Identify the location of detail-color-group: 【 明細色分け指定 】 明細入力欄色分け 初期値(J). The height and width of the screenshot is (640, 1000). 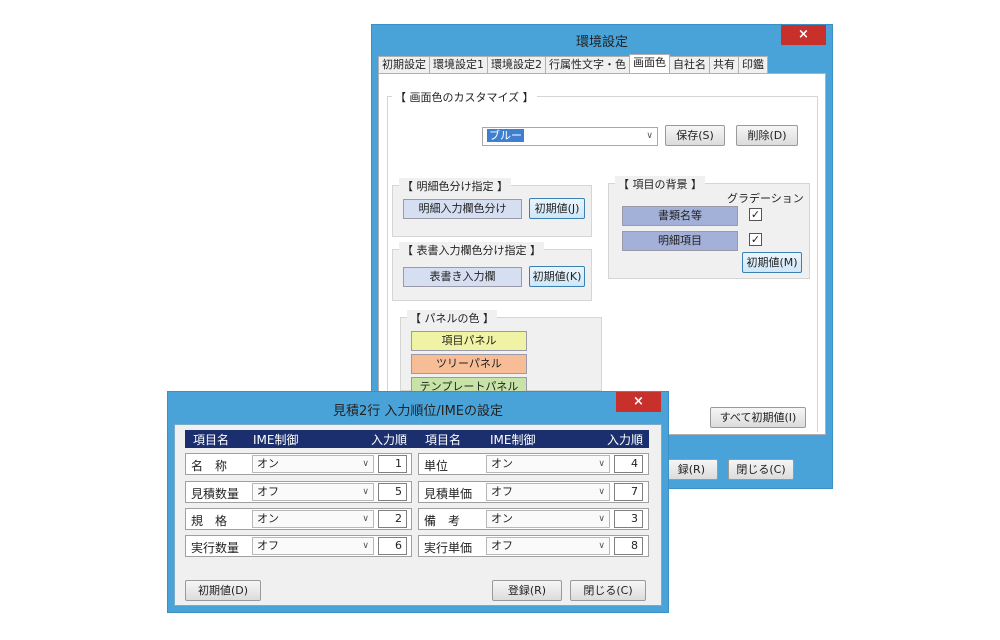
(492, 207).